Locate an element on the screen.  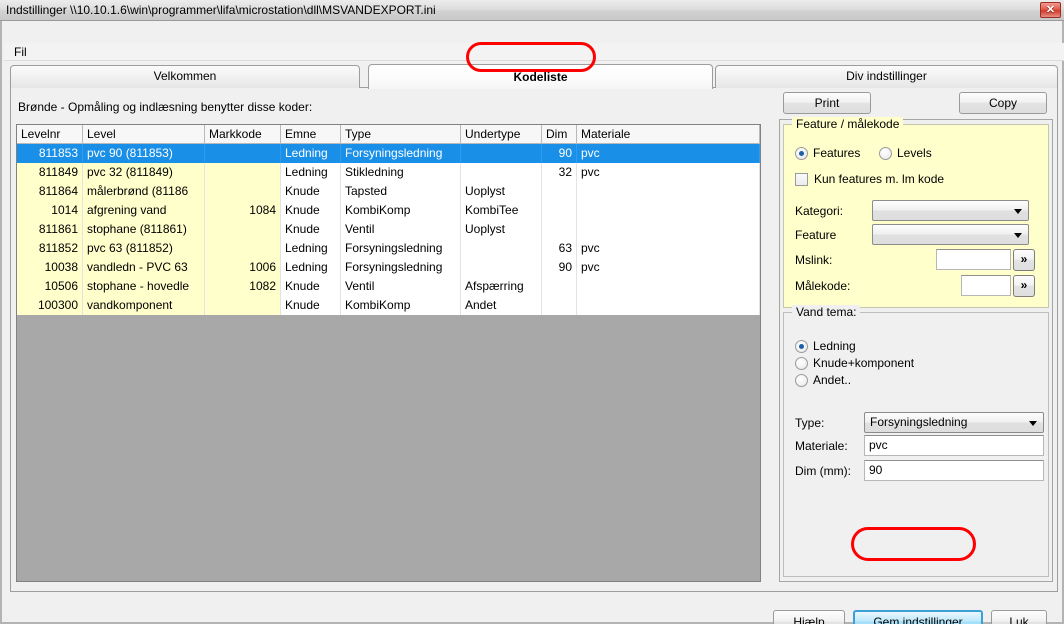
kategori-combobox is located at coordinates (950, 210).